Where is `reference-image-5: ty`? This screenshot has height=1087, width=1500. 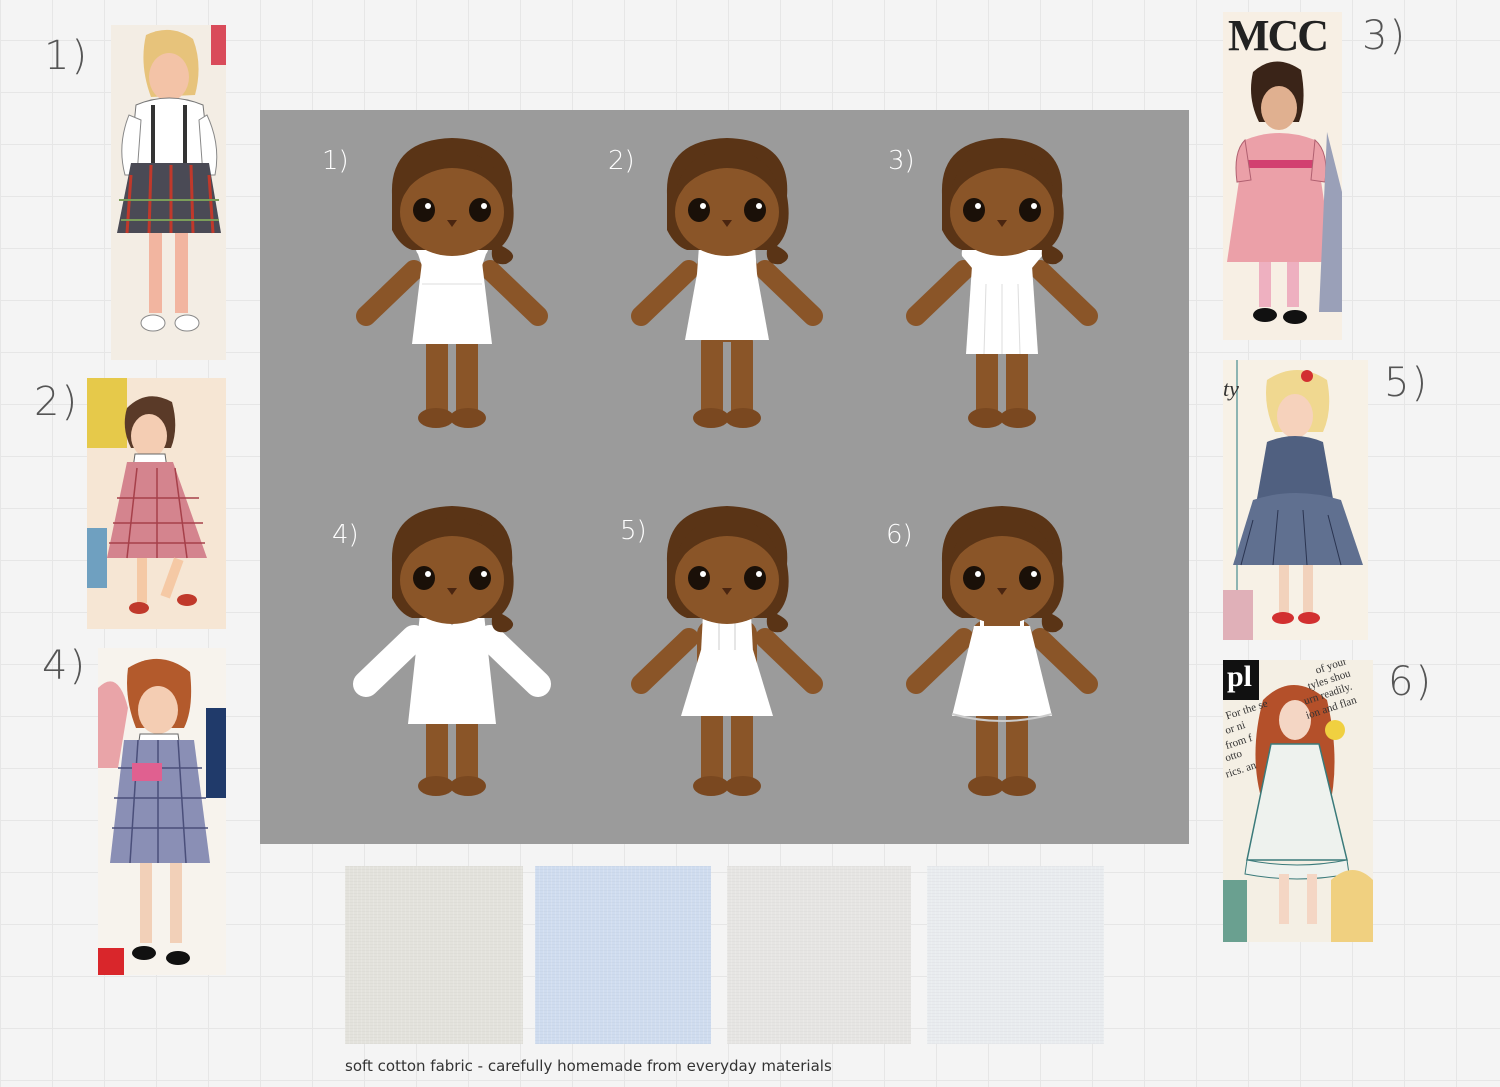 reference-image-5: ty is located at coordinates (1295, 500).